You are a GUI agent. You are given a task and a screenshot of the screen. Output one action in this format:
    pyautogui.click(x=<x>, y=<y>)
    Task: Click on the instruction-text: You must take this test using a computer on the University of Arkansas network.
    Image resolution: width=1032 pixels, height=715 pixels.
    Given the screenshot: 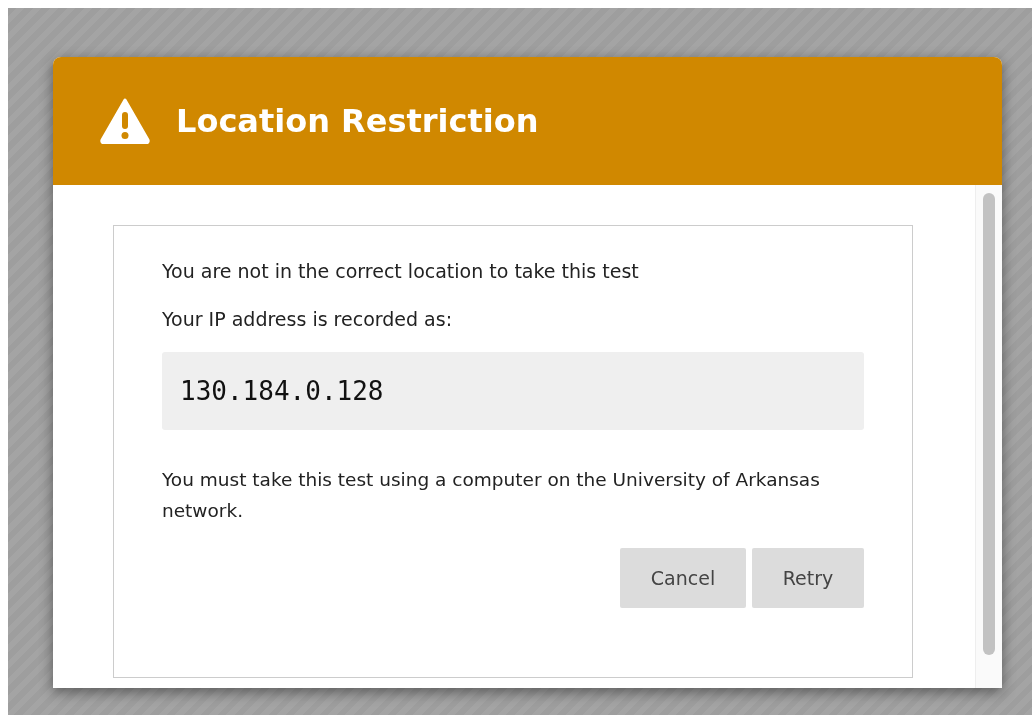 What is the action you would take?
    pyautogui.click(x=491, y=495)
    